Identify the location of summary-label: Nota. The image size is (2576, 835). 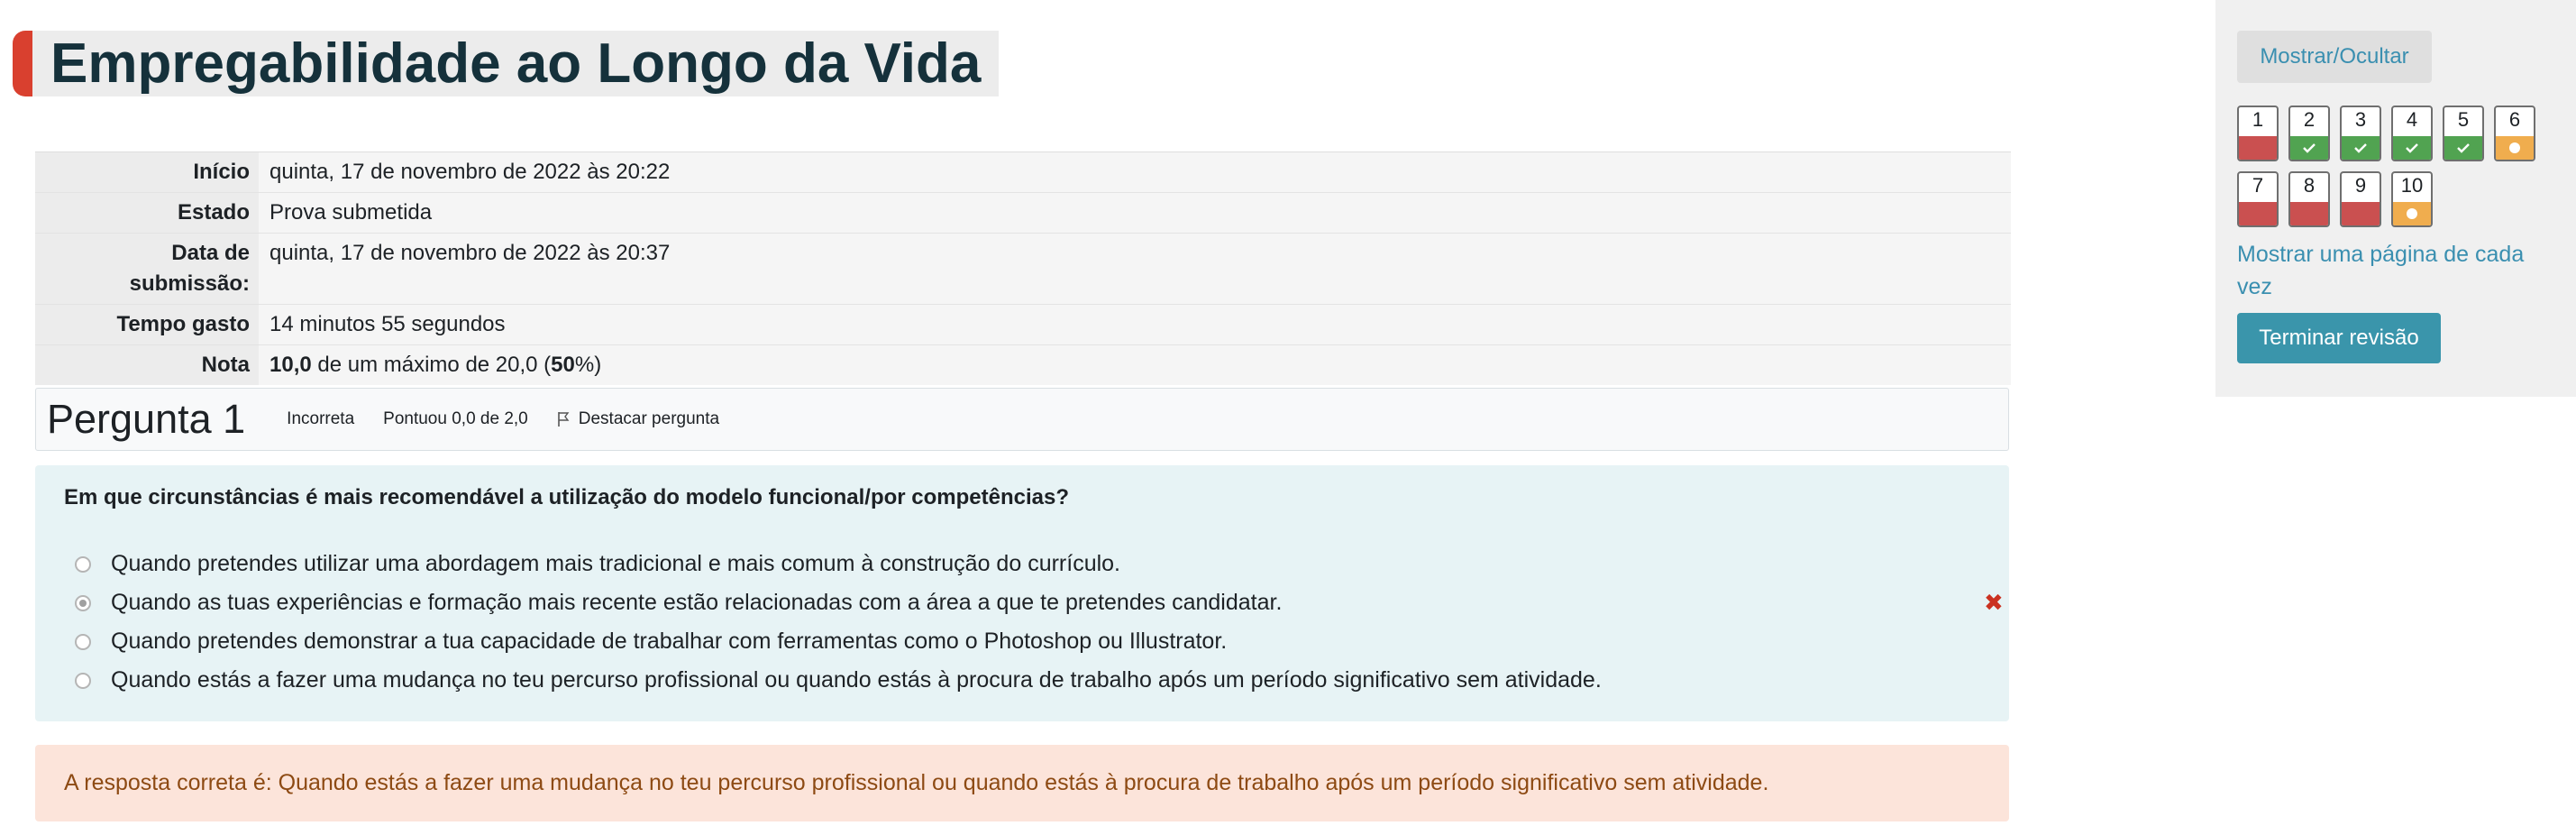
(147, 364).